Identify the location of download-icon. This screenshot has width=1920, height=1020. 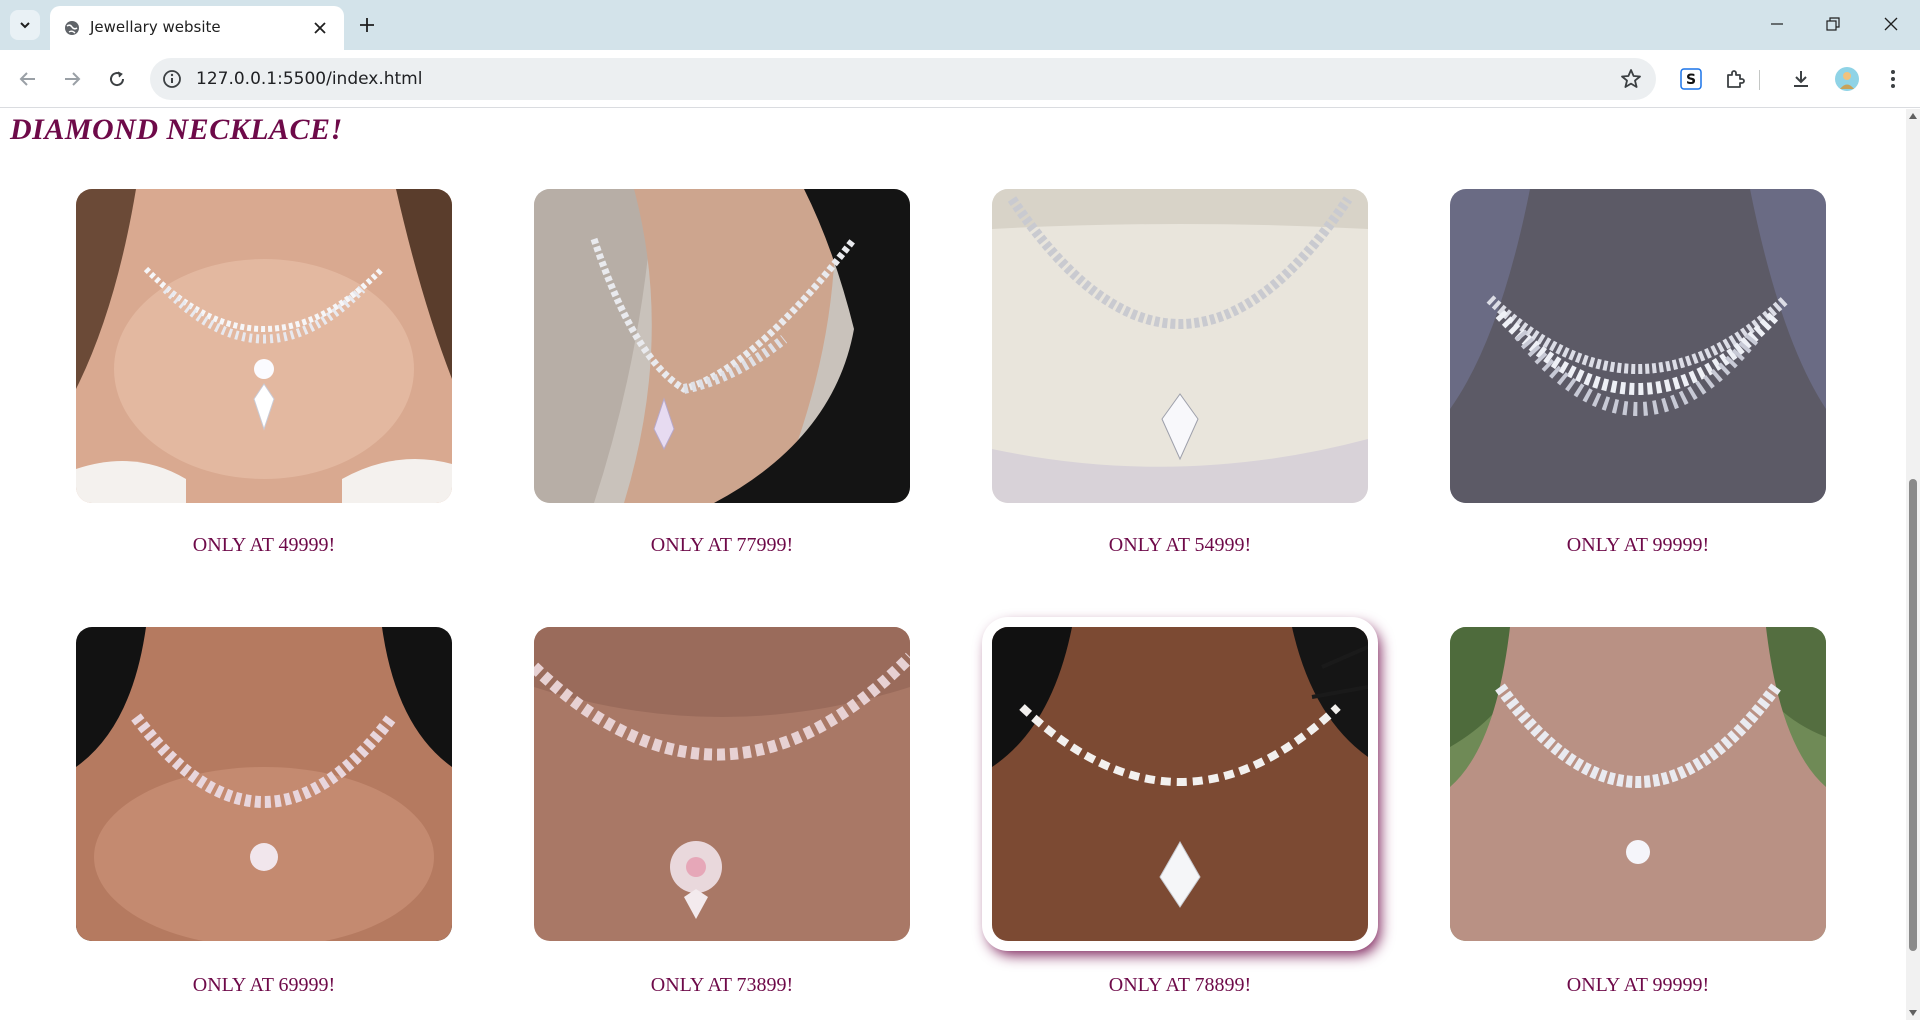
(1801, 79).